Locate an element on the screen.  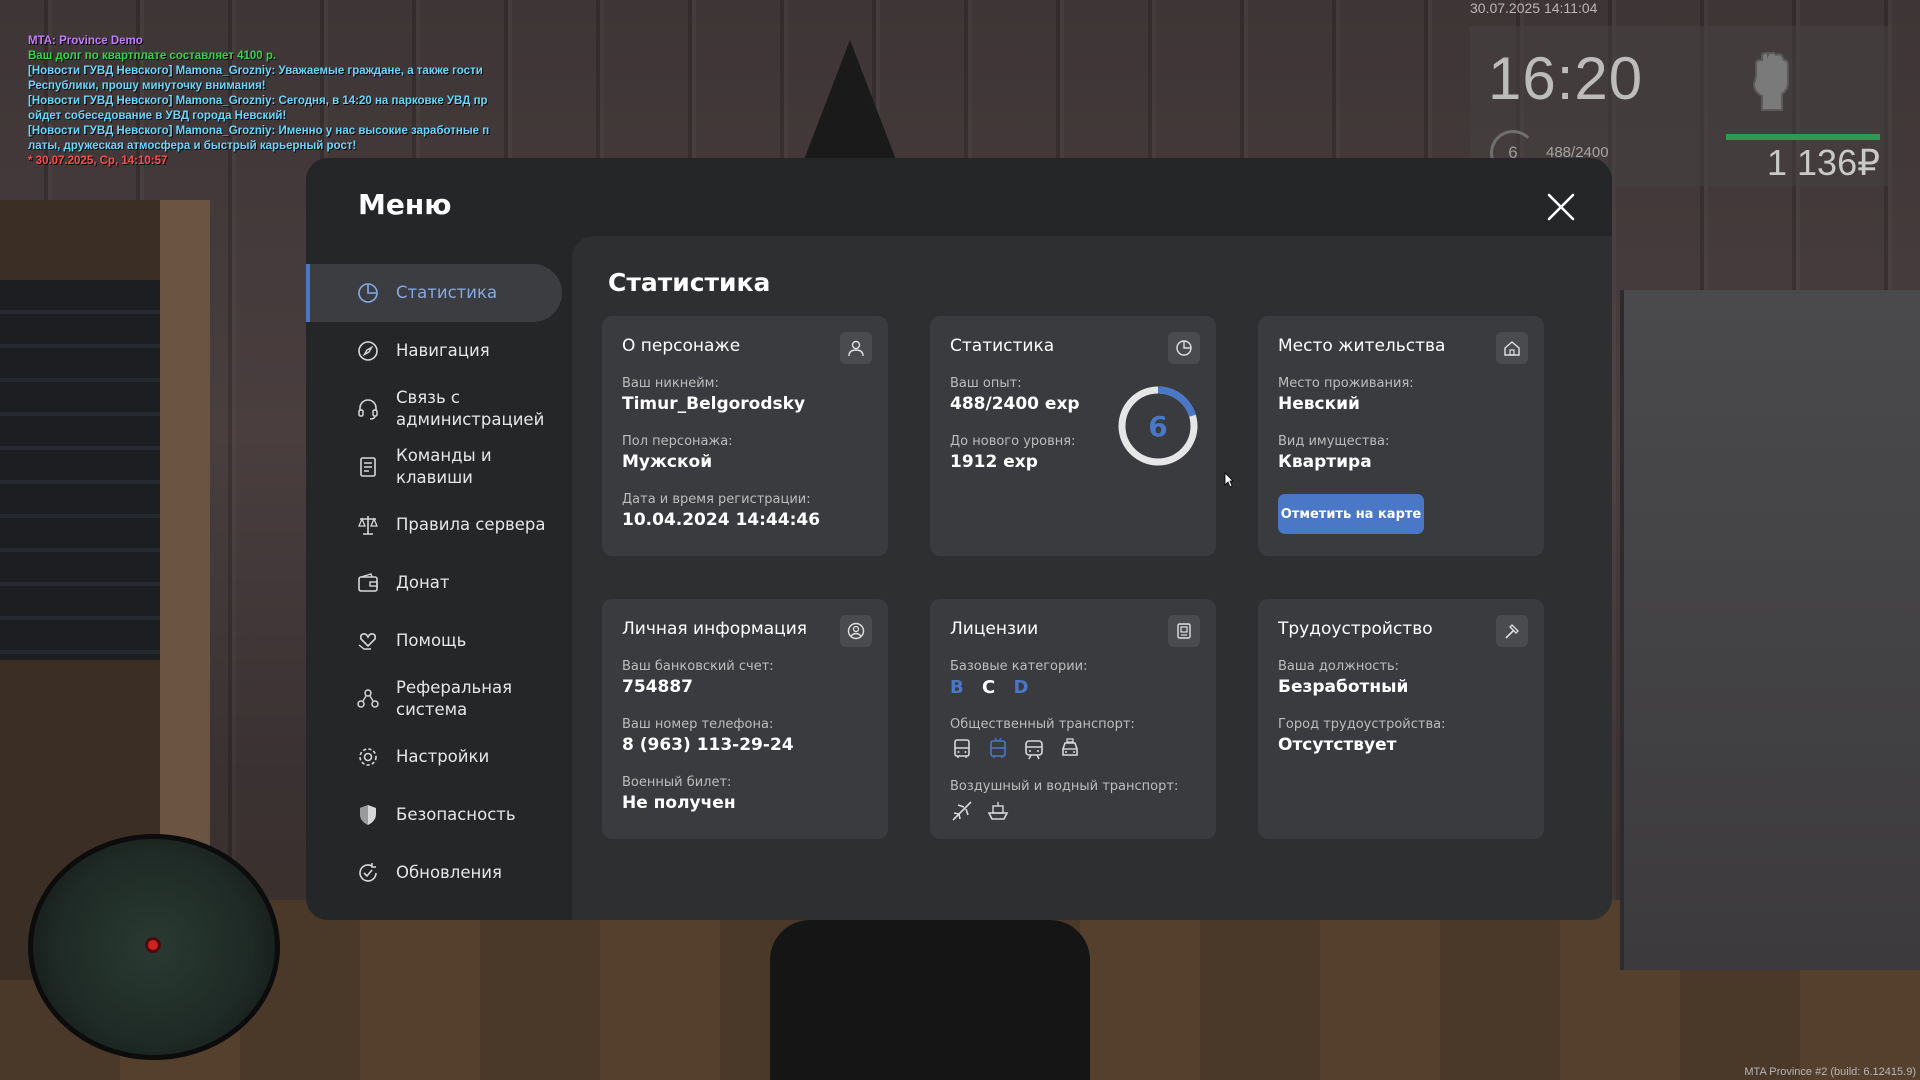
people-network-icon is located at coordinates (368, 698).